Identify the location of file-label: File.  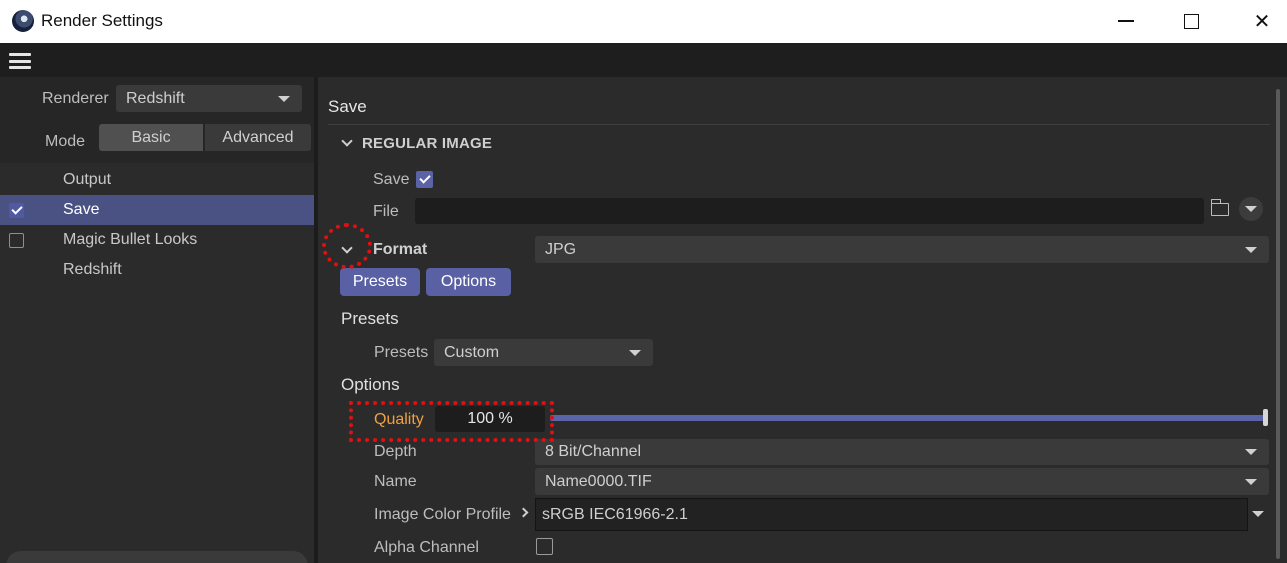
(386, 211).